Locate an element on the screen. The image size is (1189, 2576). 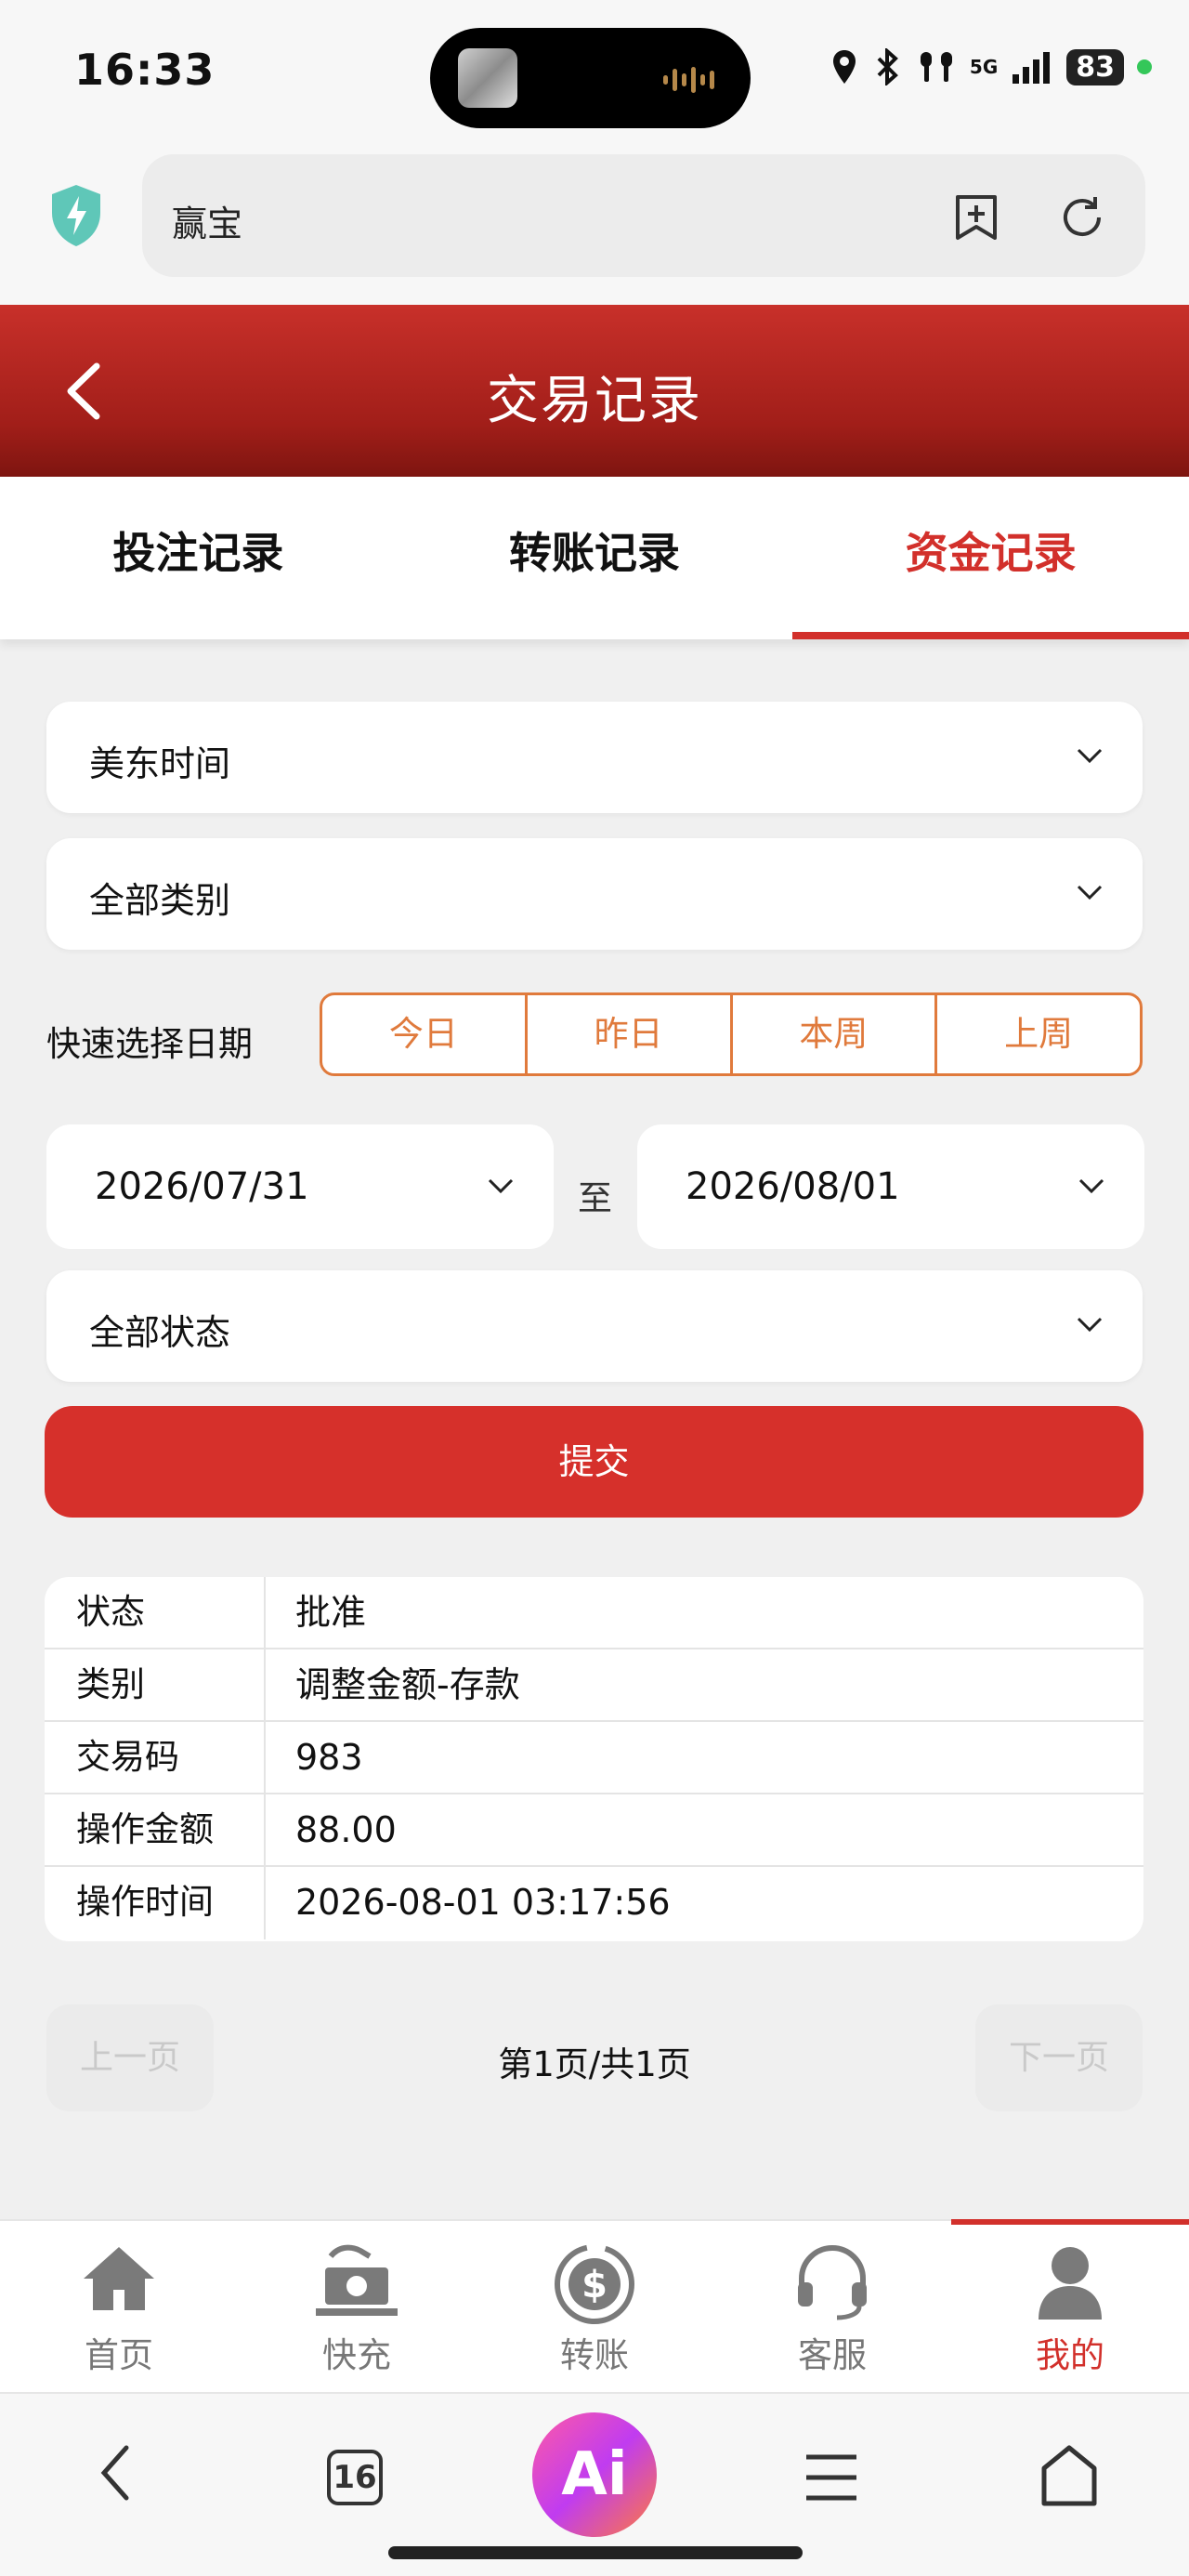
end-date-picker: 2026/08/01 is located at coordinates (891, 1186).